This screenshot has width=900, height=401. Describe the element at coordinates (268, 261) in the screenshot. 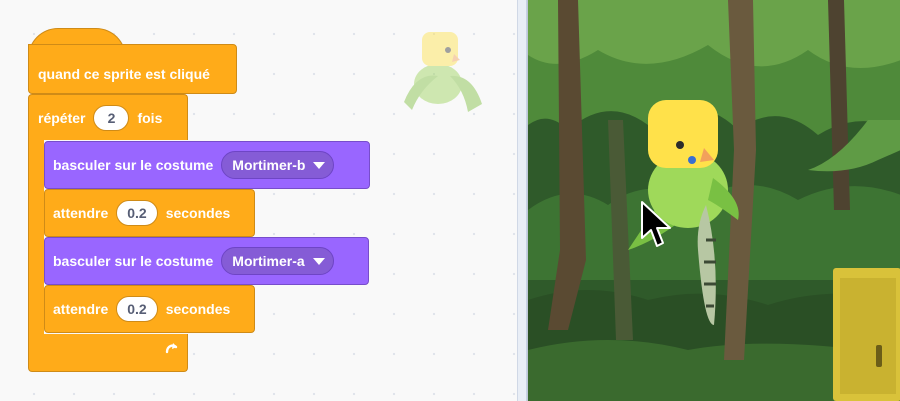

I see `costume-dropdown-value: Mortimer-a` at that location.